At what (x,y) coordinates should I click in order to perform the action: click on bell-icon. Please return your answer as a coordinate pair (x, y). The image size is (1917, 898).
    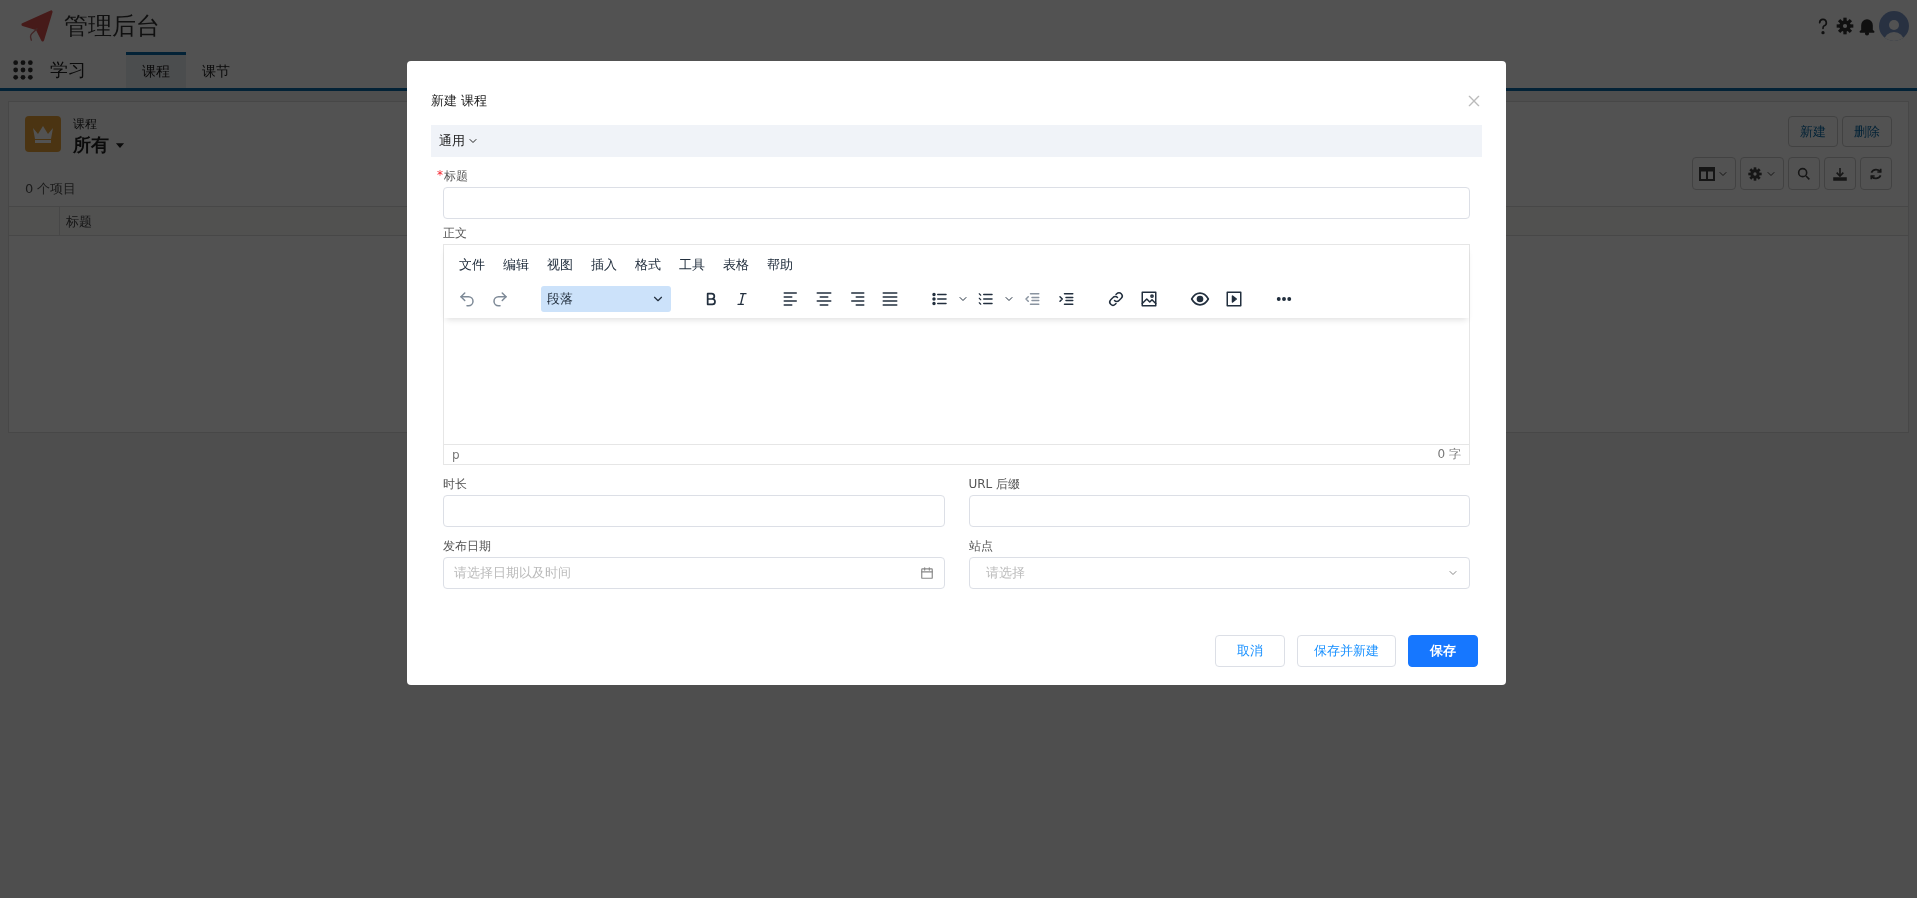
    Looking at the image, I should click on (1867, 26).